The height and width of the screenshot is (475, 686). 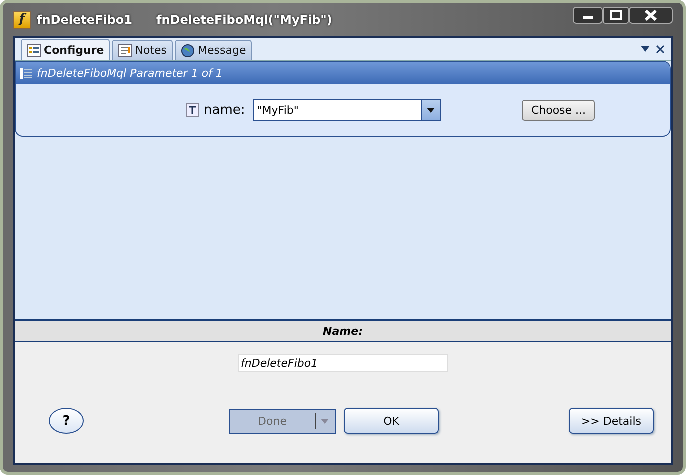 What do you see at coordinates (347, 110) in the screenshot?
I see `name-combobox: "MyFib"` at bounding box center [347, 110].